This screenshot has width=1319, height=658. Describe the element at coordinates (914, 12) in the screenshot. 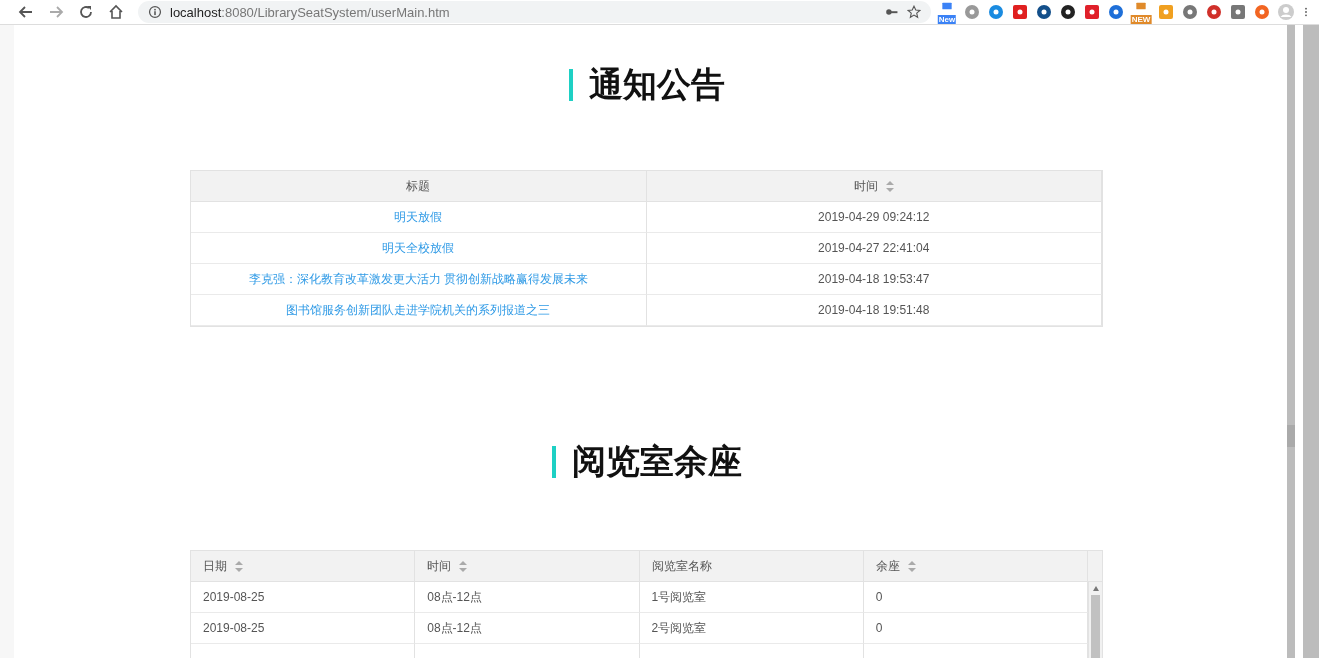

I see `star-icon` at that location.